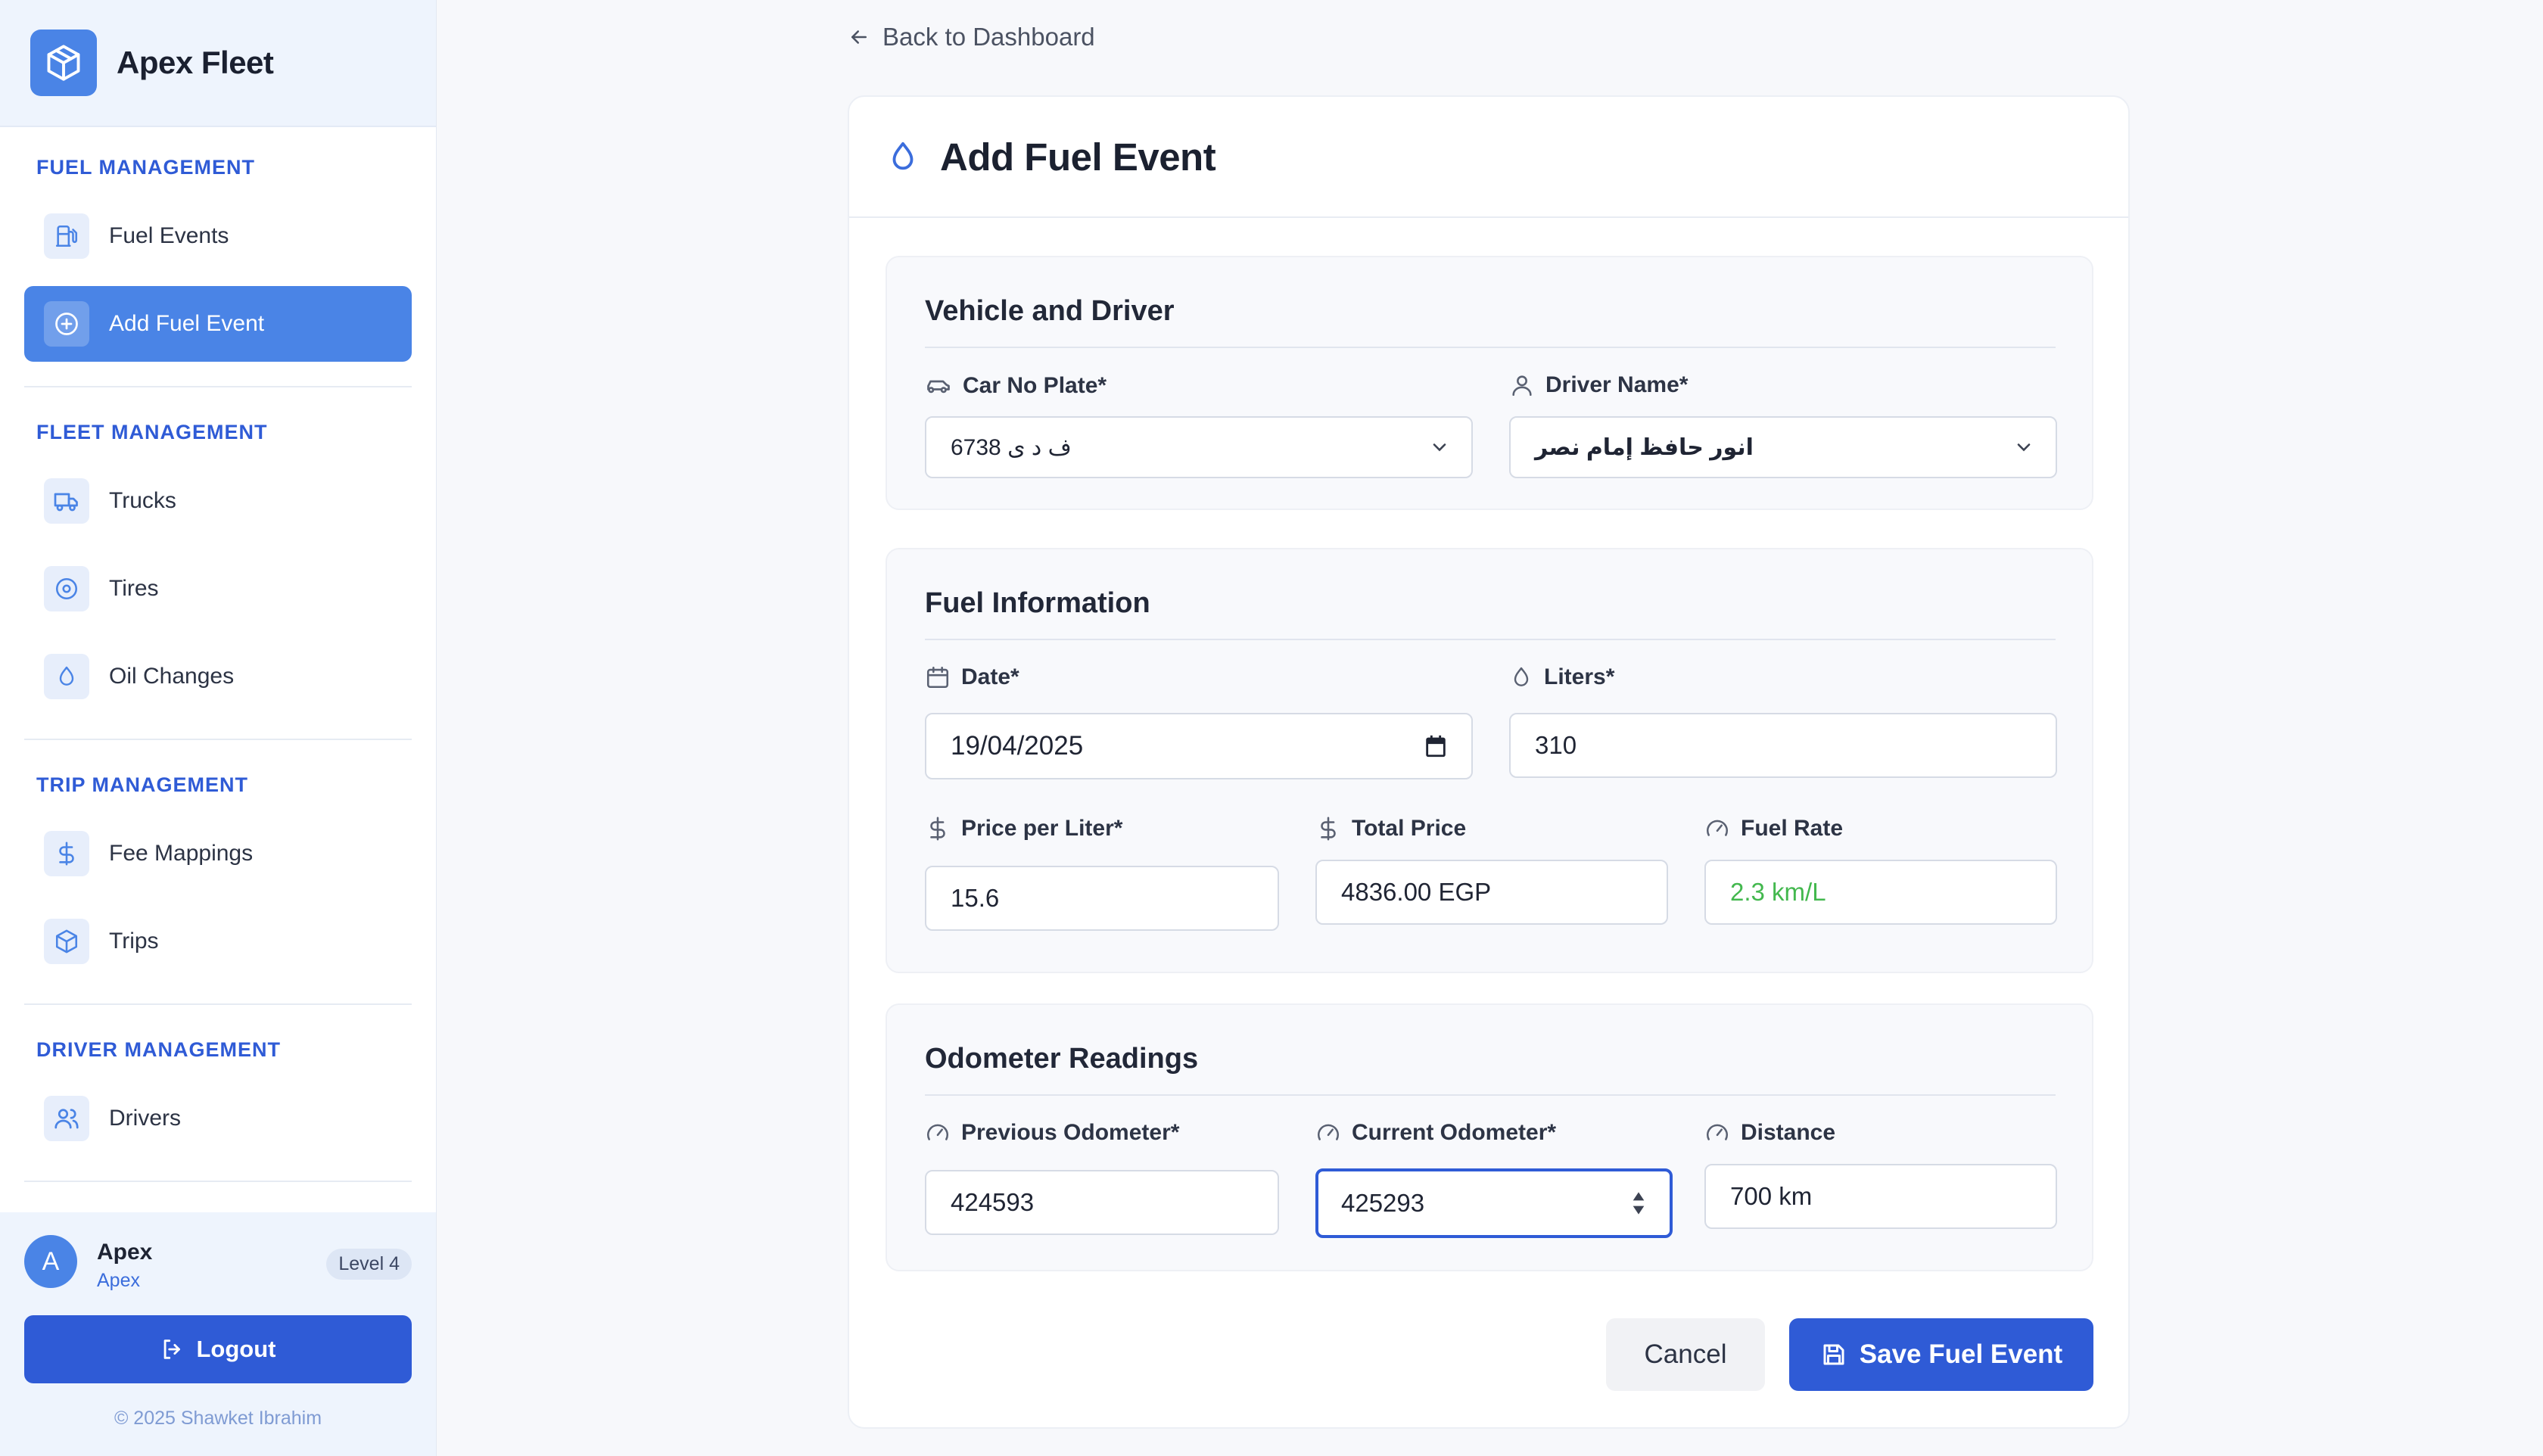  I want to click on sidebar-item-drivers: Drivers, so click(218, 1118).